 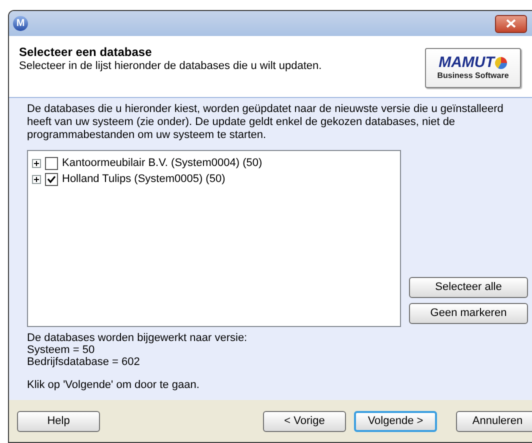 What do you see at coordinates (144, 179) in the screenshot?
I see `database-label: Holland Tulips (System0005) (50)` at bounding box center [144, 179].